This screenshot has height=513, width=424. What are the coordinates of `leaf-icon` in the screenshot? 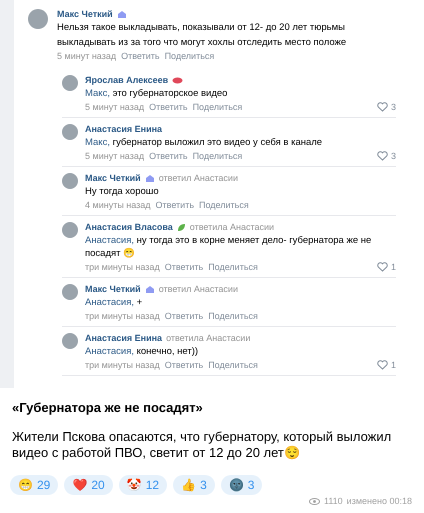 It's located at (181, 227).